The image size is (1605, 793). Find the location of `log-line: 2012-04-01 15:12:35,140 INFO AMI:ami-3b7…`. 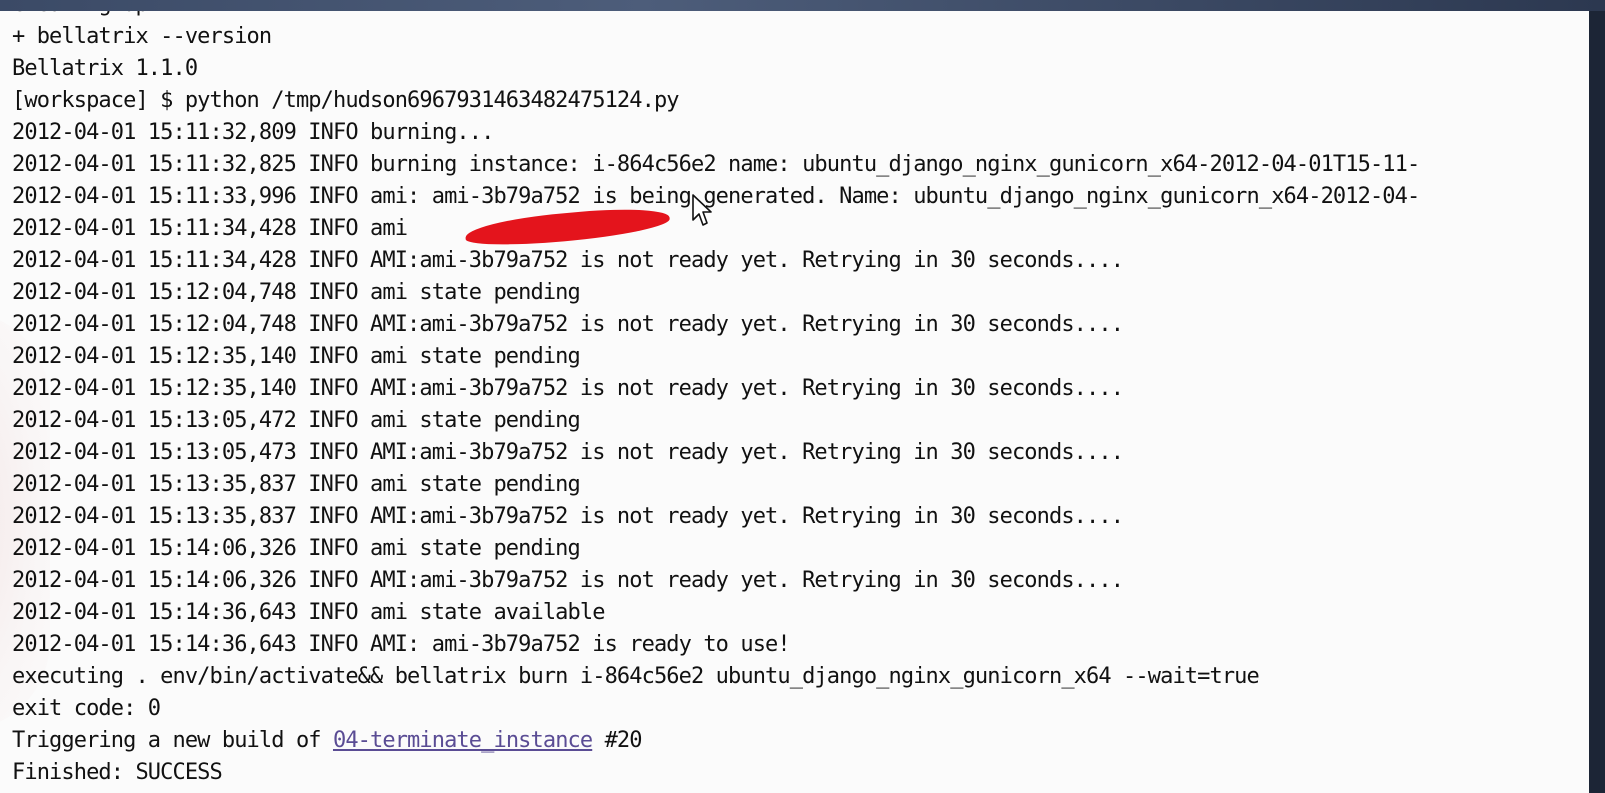

log-line: 2012-04-01 15:12:35,140 INFO AMI:ami-3b7… is located at coordinates (568, 388).